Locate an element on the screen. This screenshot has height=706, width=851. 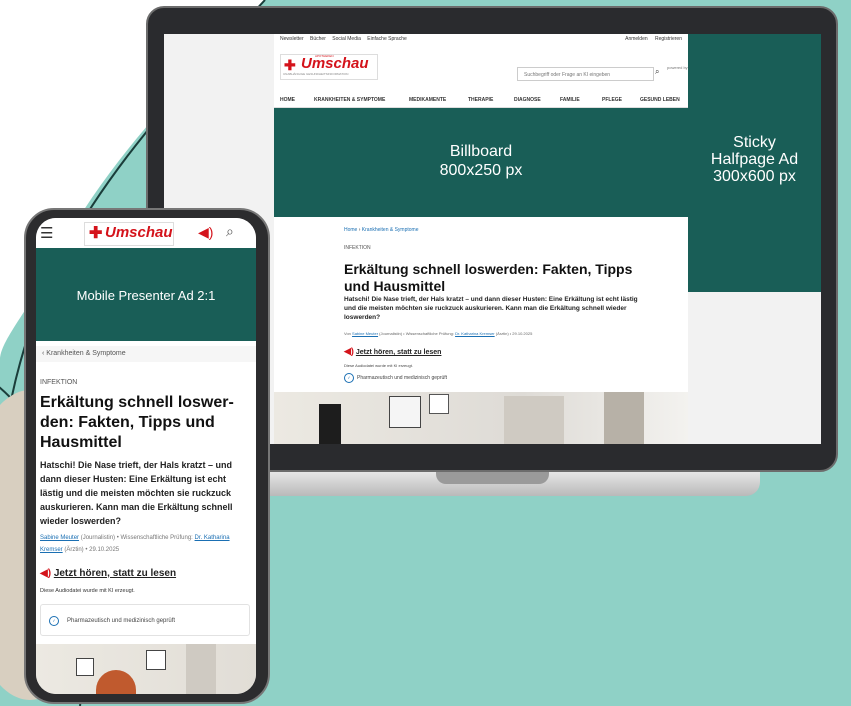
mobile-author-link: Sabine Meuter is located at coordinates (59, 538).